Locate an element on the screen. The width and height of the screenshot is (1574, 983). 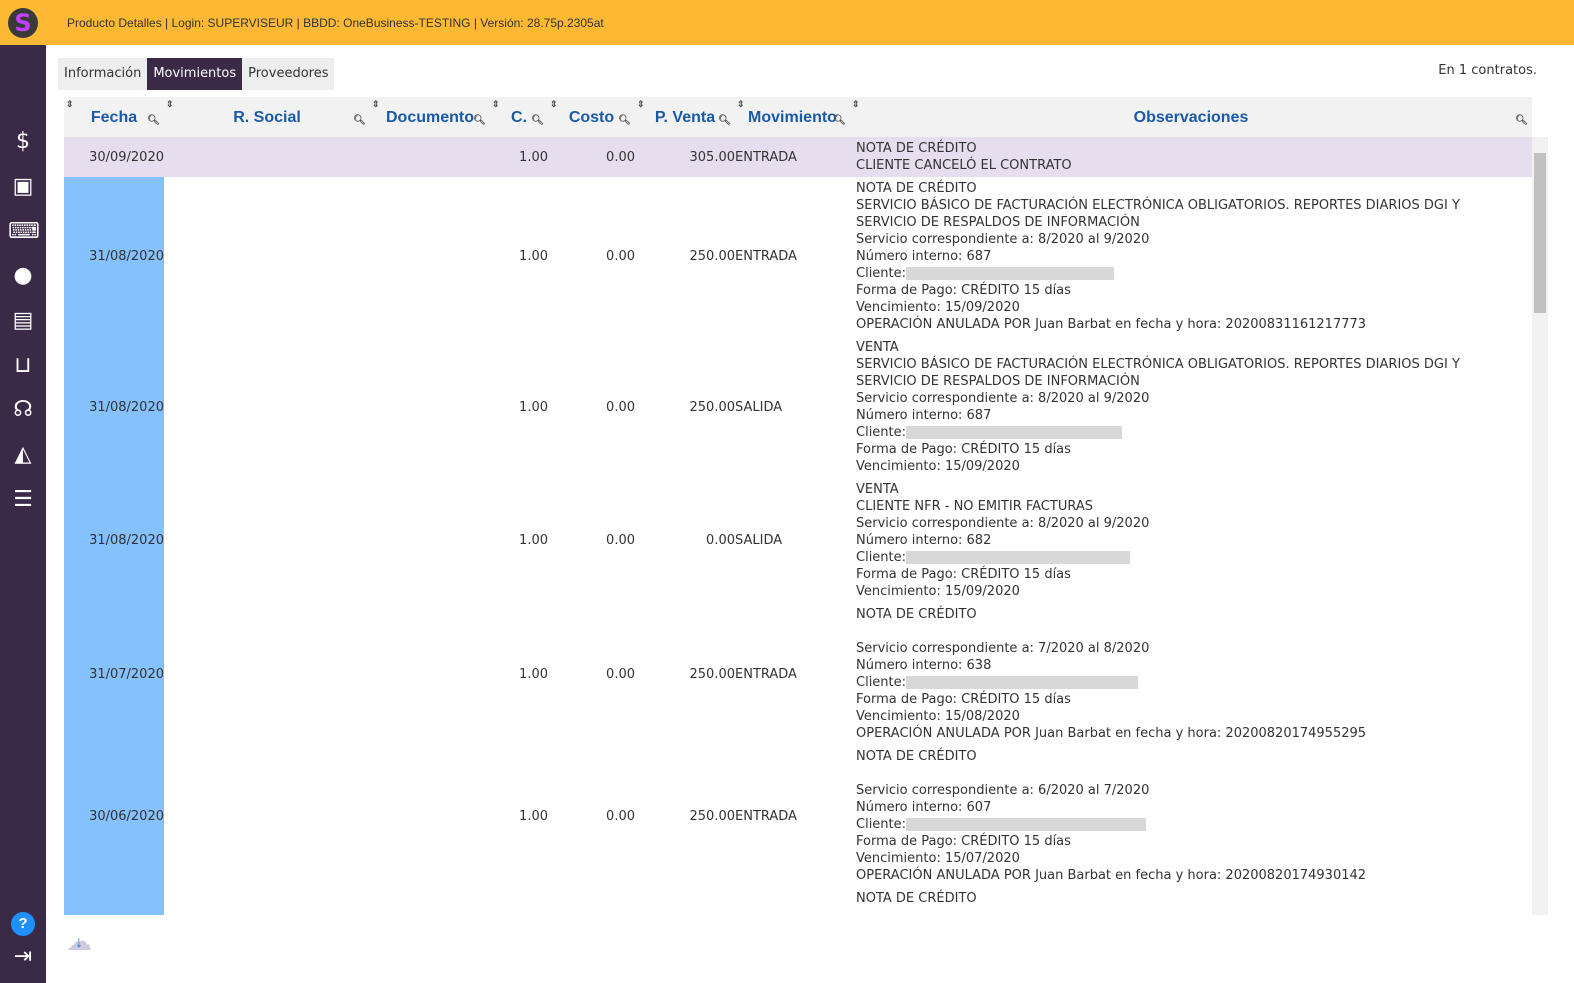
chart-area-icon: ◭ is located at coordinates (23, 455).